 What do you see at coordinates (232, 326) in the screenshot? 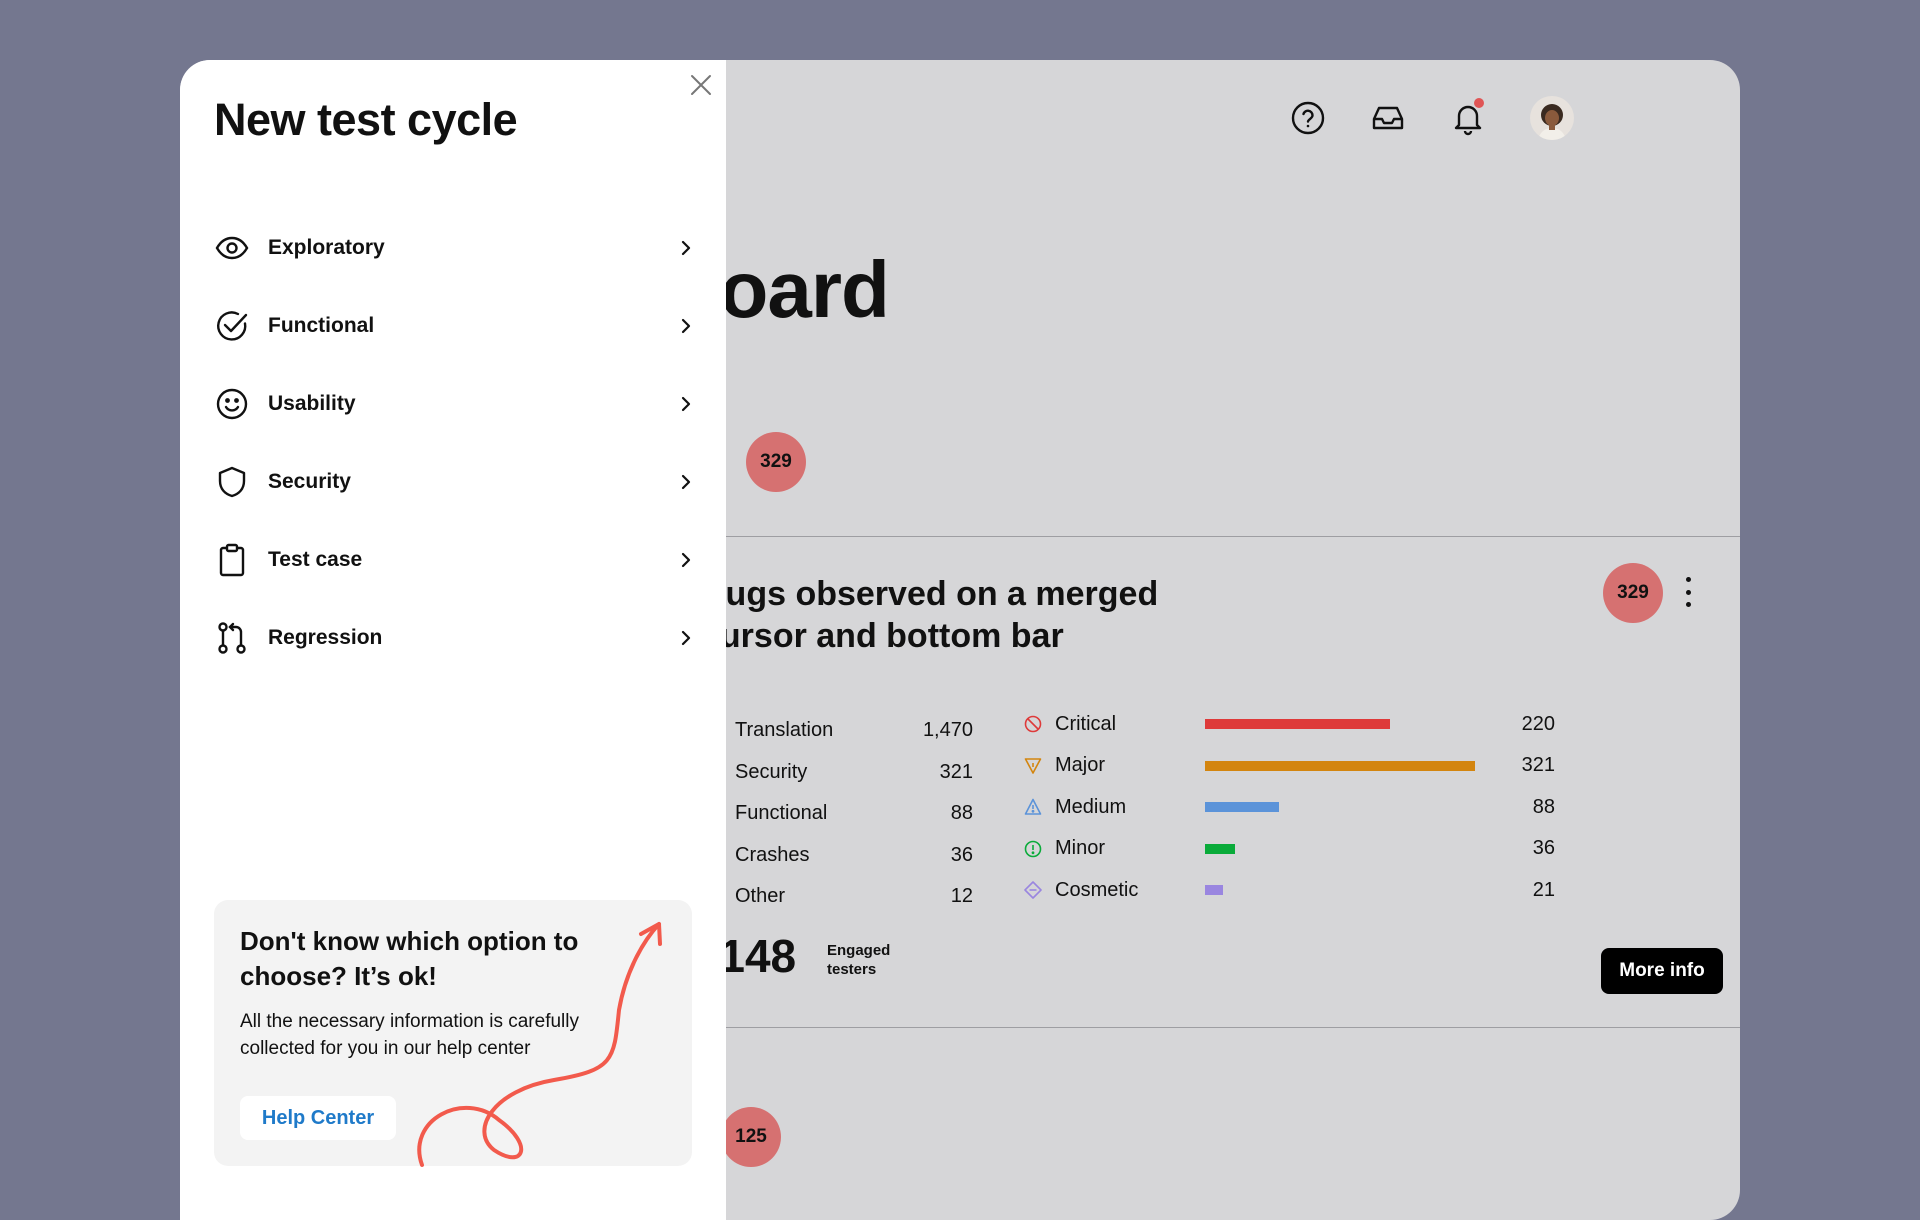
I see `check-circle-icon` at bounding box center [232, 326].